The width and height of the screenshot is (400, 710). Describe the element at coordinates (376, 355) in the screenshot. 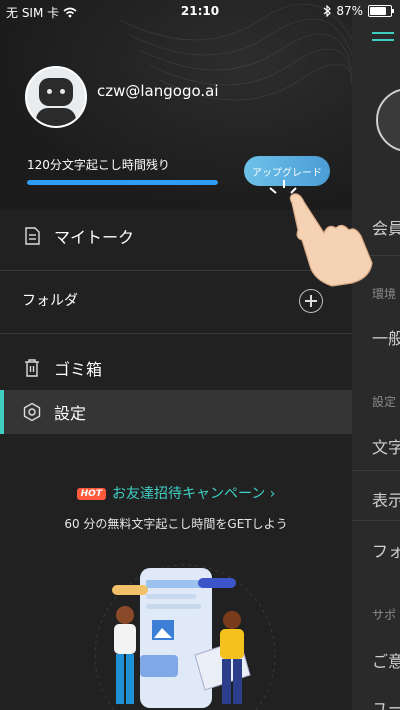

I see `background-settings-page: 会員 環境 一般 設定 文字 表示 フォ サポ ご意 ユー` at that location.